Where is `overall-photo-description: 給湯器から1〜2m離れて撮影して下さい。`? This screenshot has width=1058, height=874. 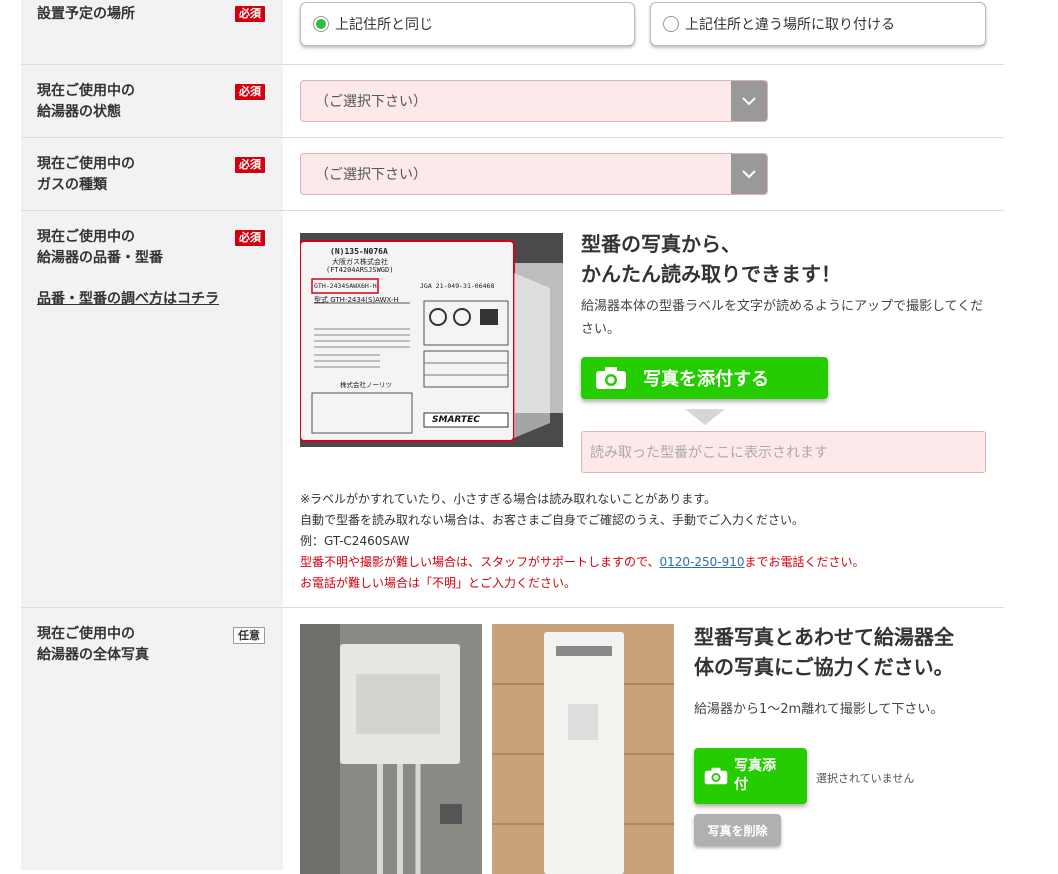 overall-photo-description: 給湯器から1〜2m離れて撮影して下さい。 is located at coordinates (819, 709).